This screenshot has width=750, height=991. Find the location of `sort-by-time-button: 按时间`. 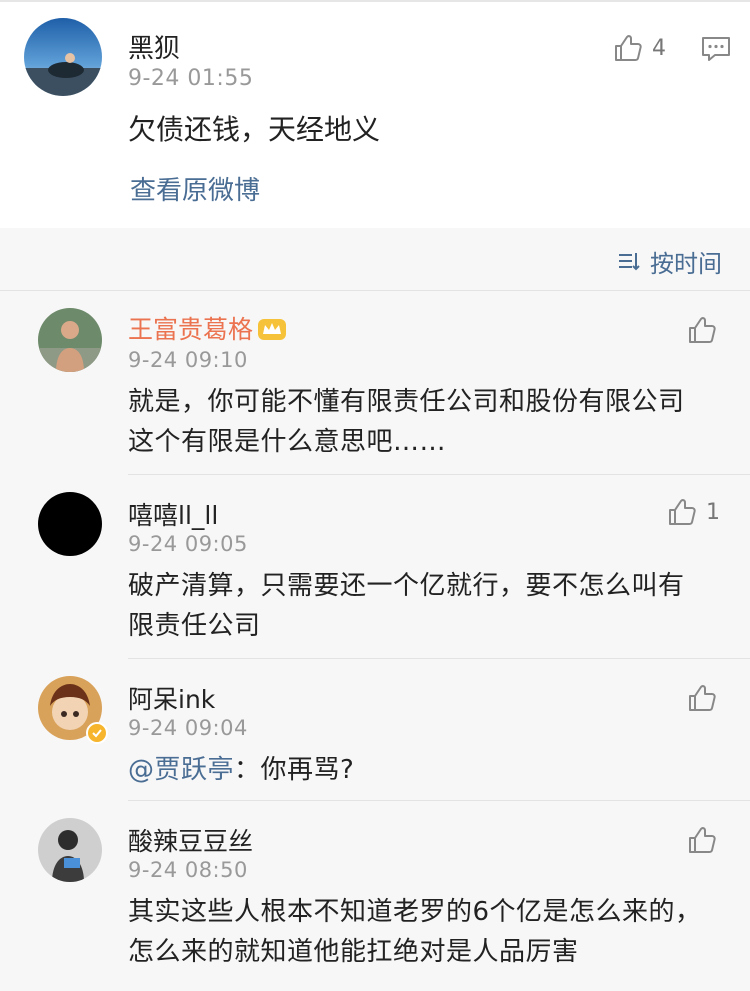

sort-by-time-button: 按时间 is located at coordinates (669, 261).